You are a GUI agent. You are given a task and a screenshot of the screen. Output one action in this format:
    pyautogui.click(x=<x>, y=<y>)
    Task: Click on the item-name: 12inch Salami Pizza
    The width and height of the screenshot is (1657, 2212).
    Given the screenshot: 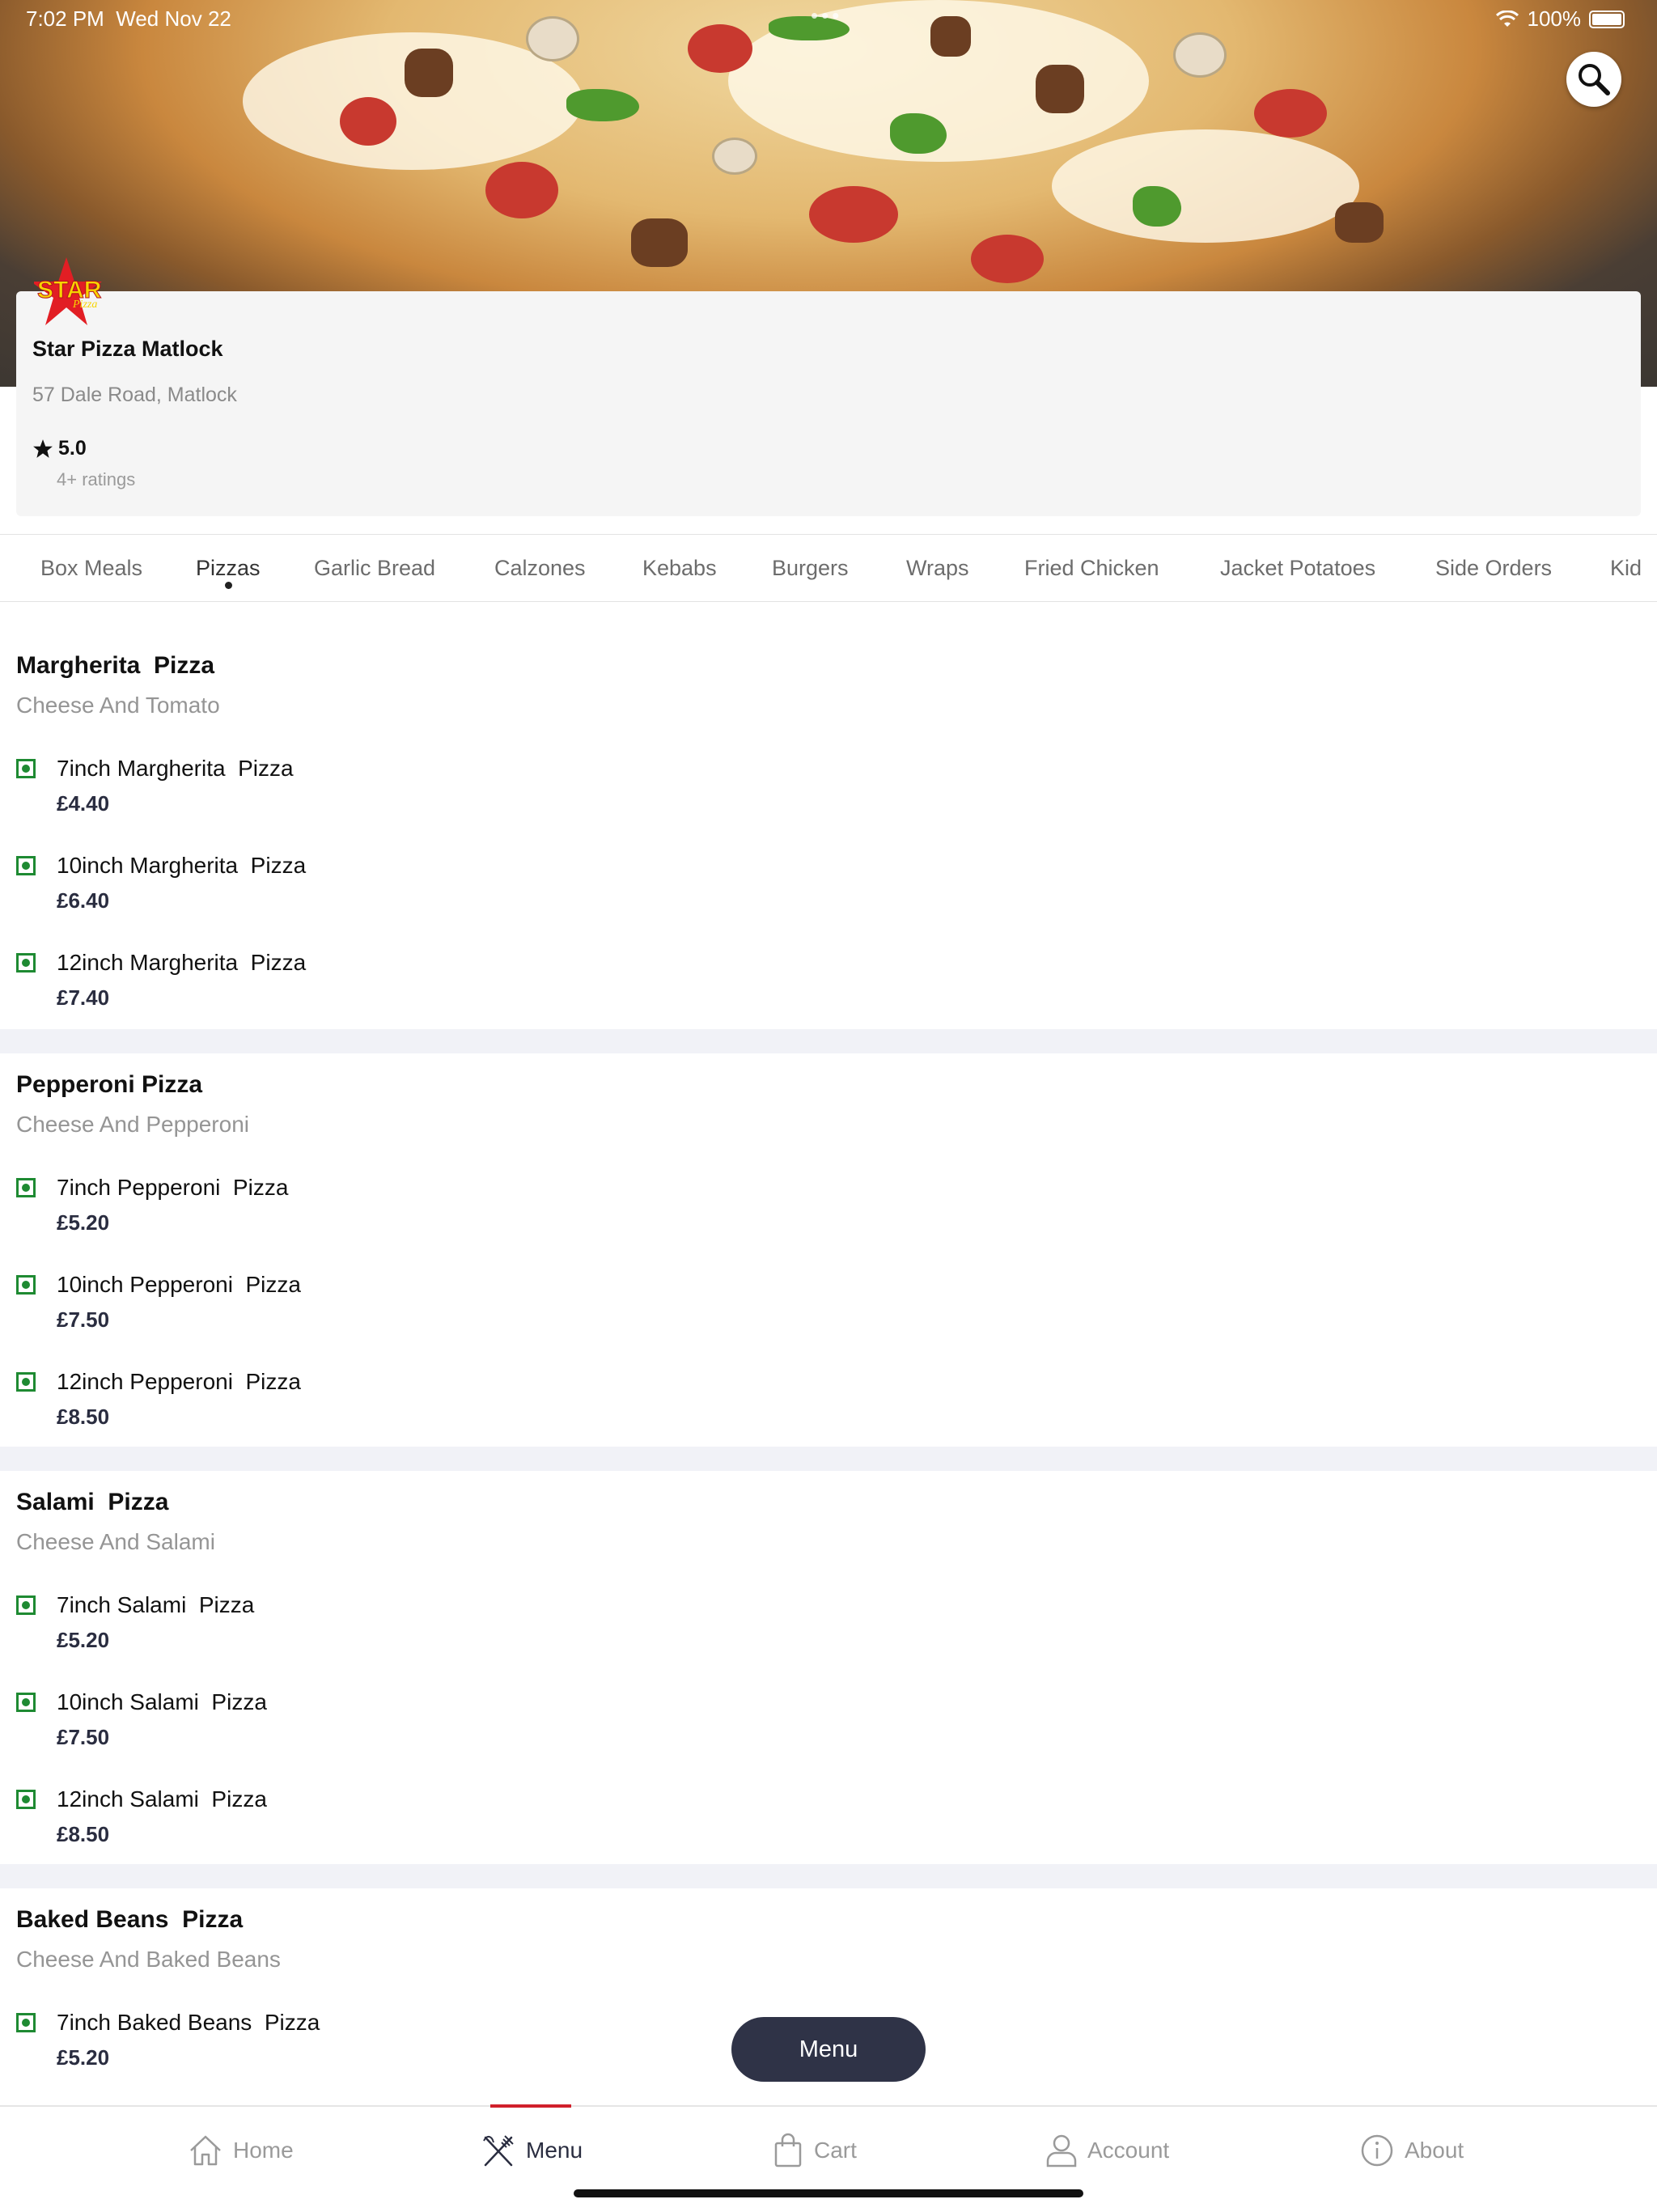 What is the action you would take?
    pyautogui.click(x=162, y=1799)
    